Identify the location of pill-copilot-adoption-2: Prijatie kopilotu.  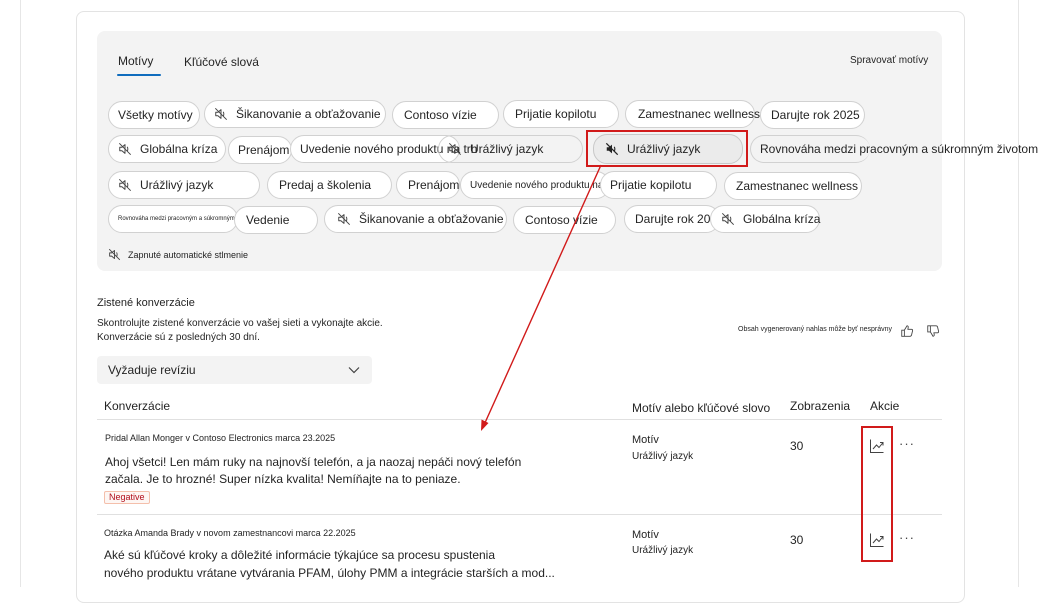
(658, 185).